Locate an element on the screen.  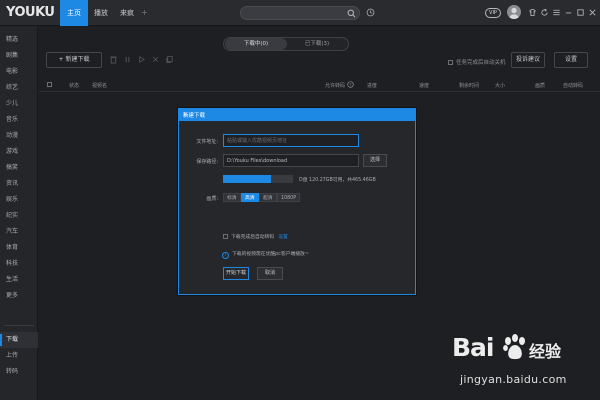
menu-icon is located at coordinates (556, 12).